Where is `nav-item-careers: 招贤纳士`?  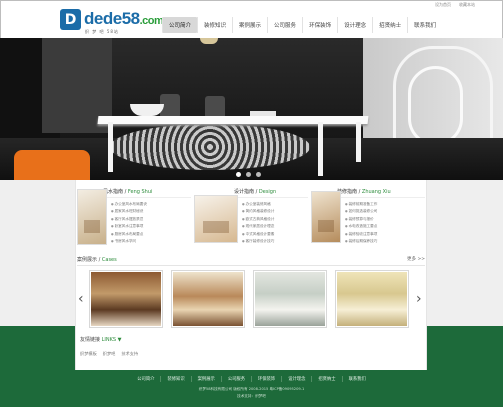
nav-item-careers: 招贤纳士 is located at coordinates (389, 25).